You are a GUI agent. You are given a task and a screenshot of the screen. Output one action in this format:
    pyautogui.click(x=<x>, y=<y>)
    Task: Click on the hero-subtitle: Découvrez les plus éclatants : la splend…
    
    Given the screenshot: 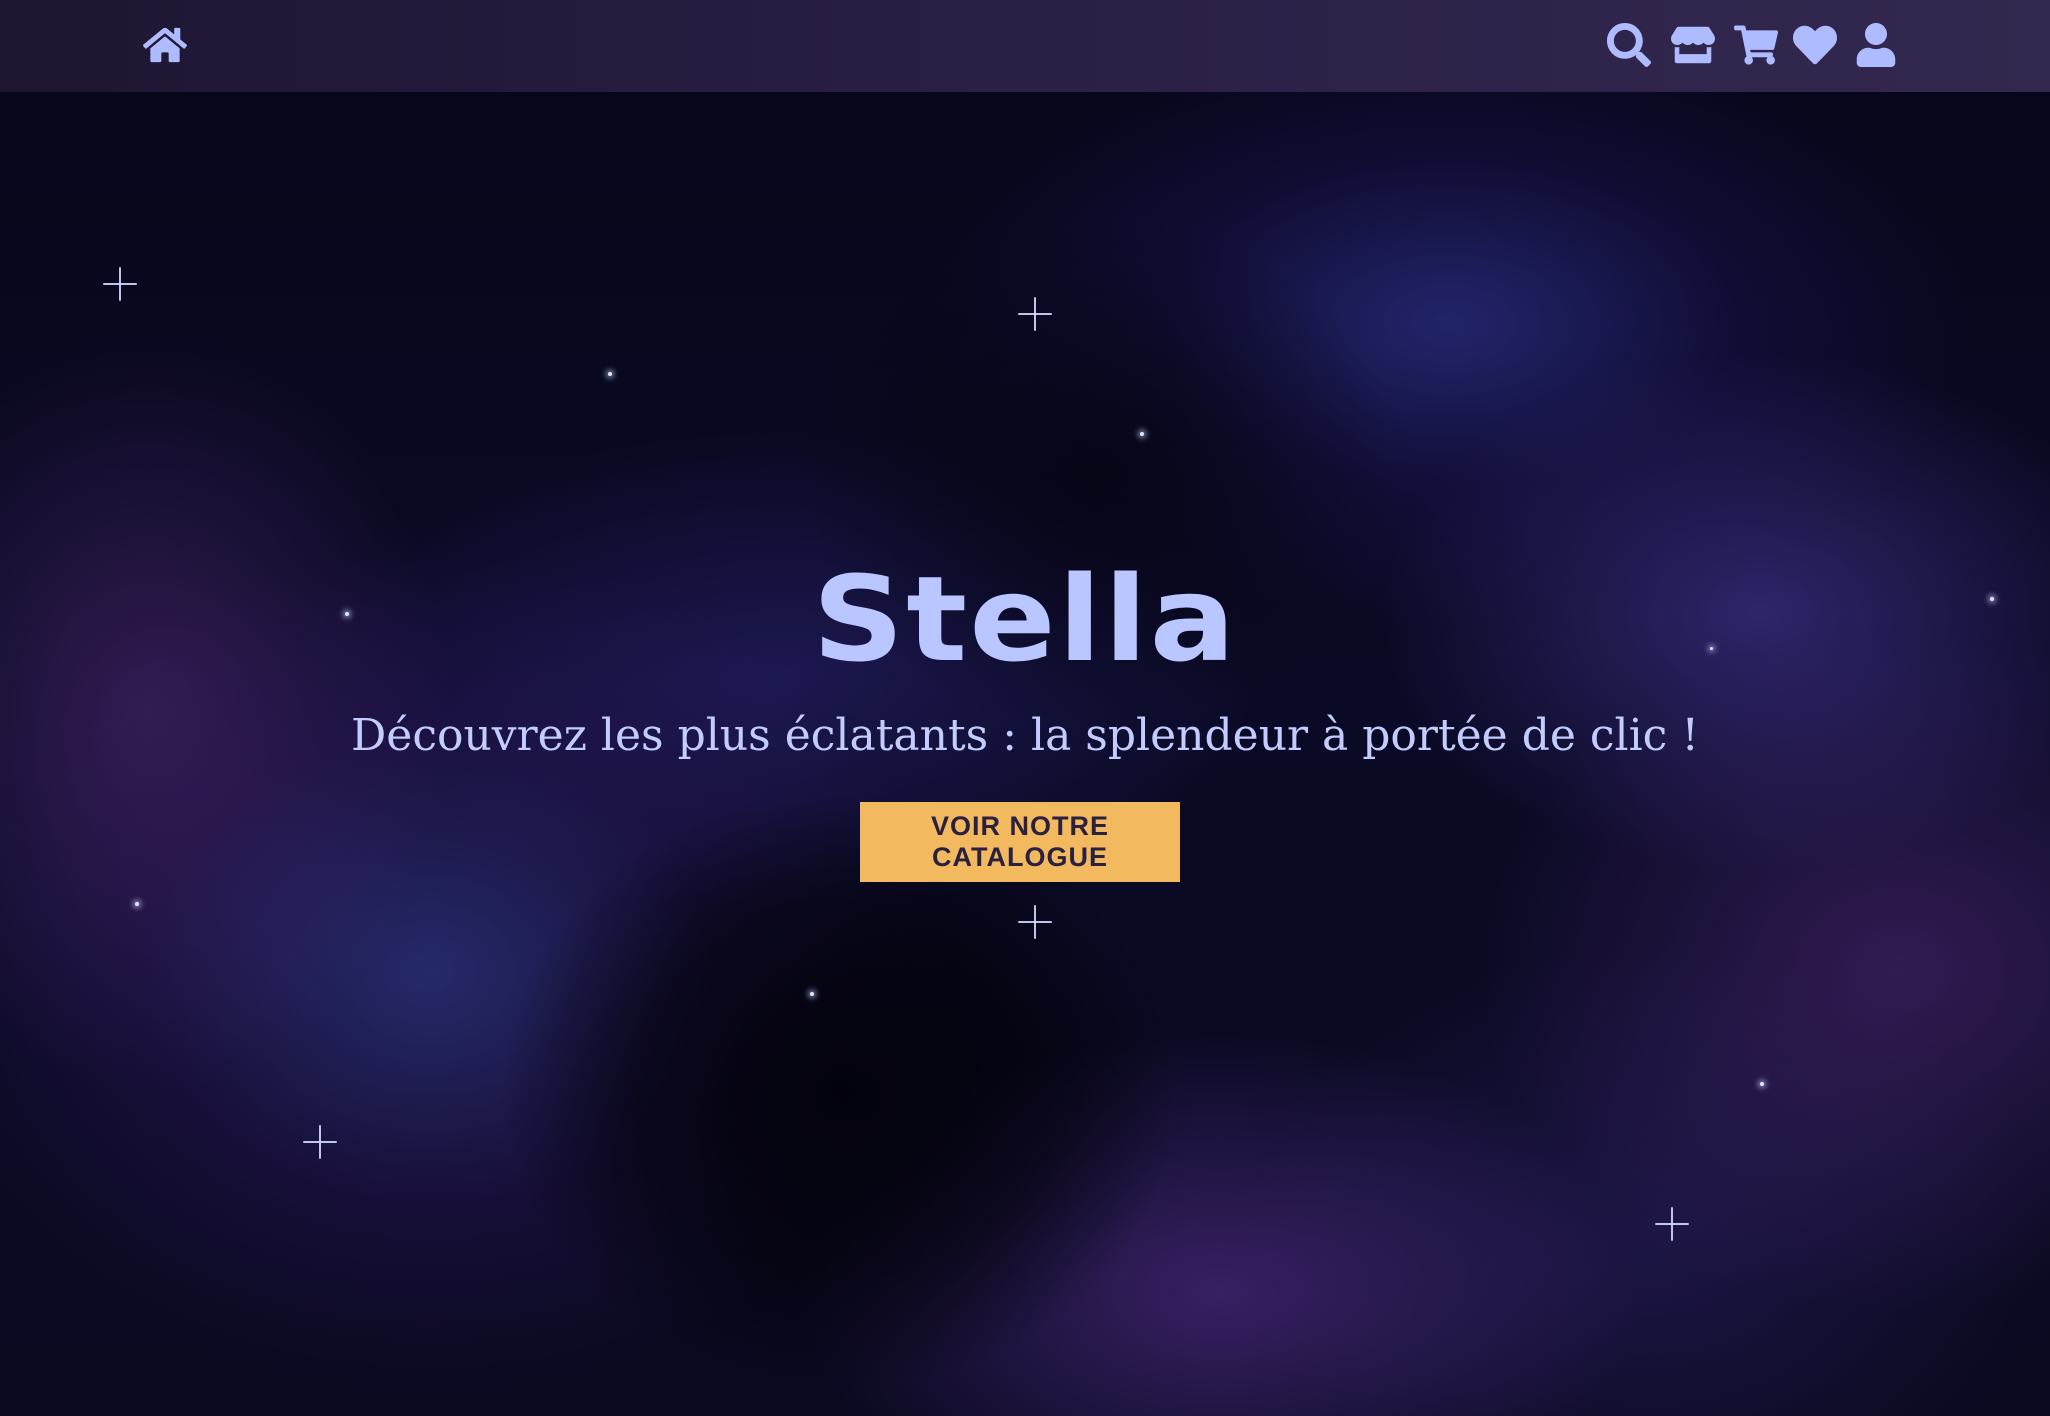 What is the action you would take?
    pyautogui.click(x=1025, y=735)
    